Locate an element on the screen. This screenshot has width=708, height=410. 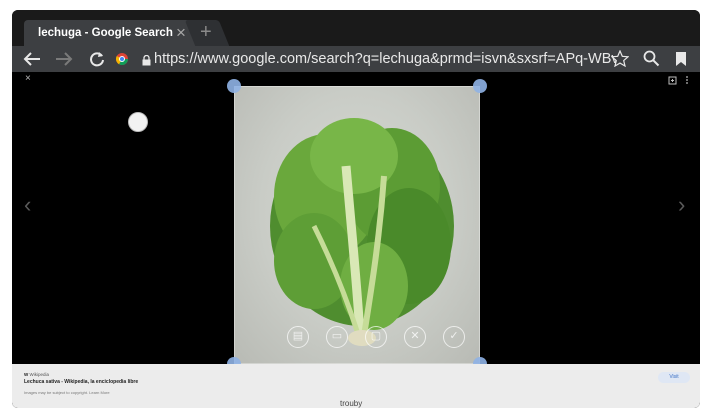
search-button is located at coordinates (651, 59).